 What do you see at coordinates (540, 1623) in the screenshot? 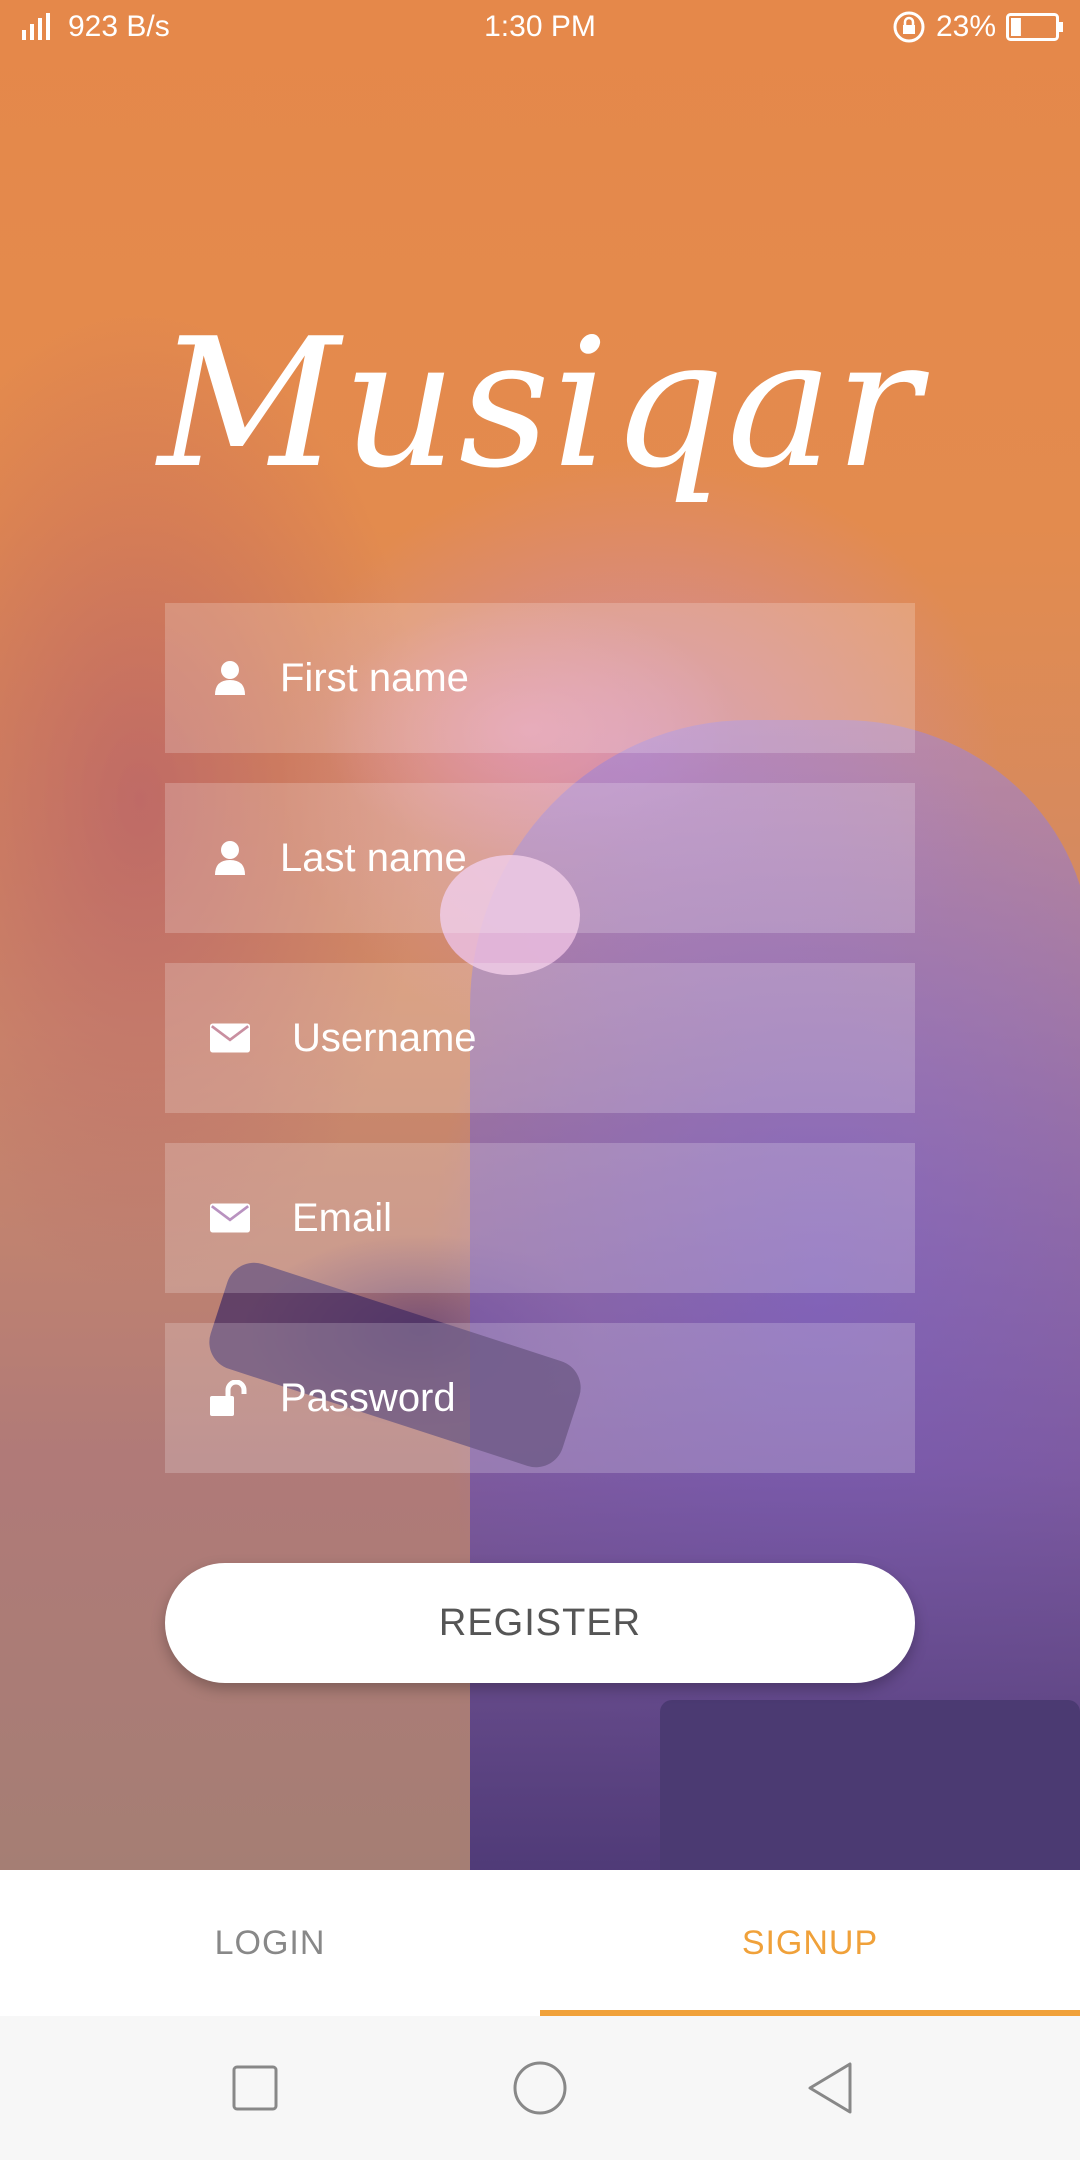
I see `register-button: REGISTER` at bounding box center [540, 1623].